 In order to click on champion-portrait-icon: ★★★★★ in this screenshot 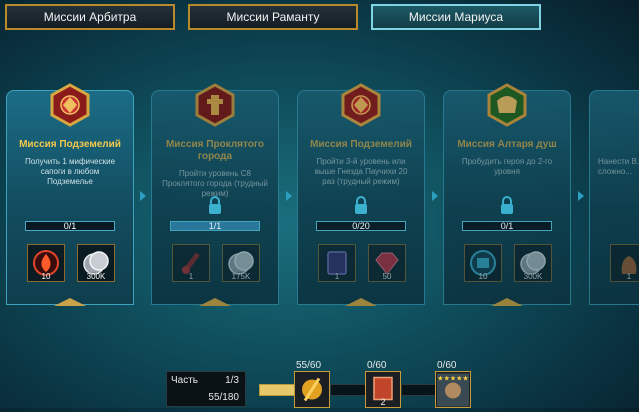, I will do `click(453, 390)`.